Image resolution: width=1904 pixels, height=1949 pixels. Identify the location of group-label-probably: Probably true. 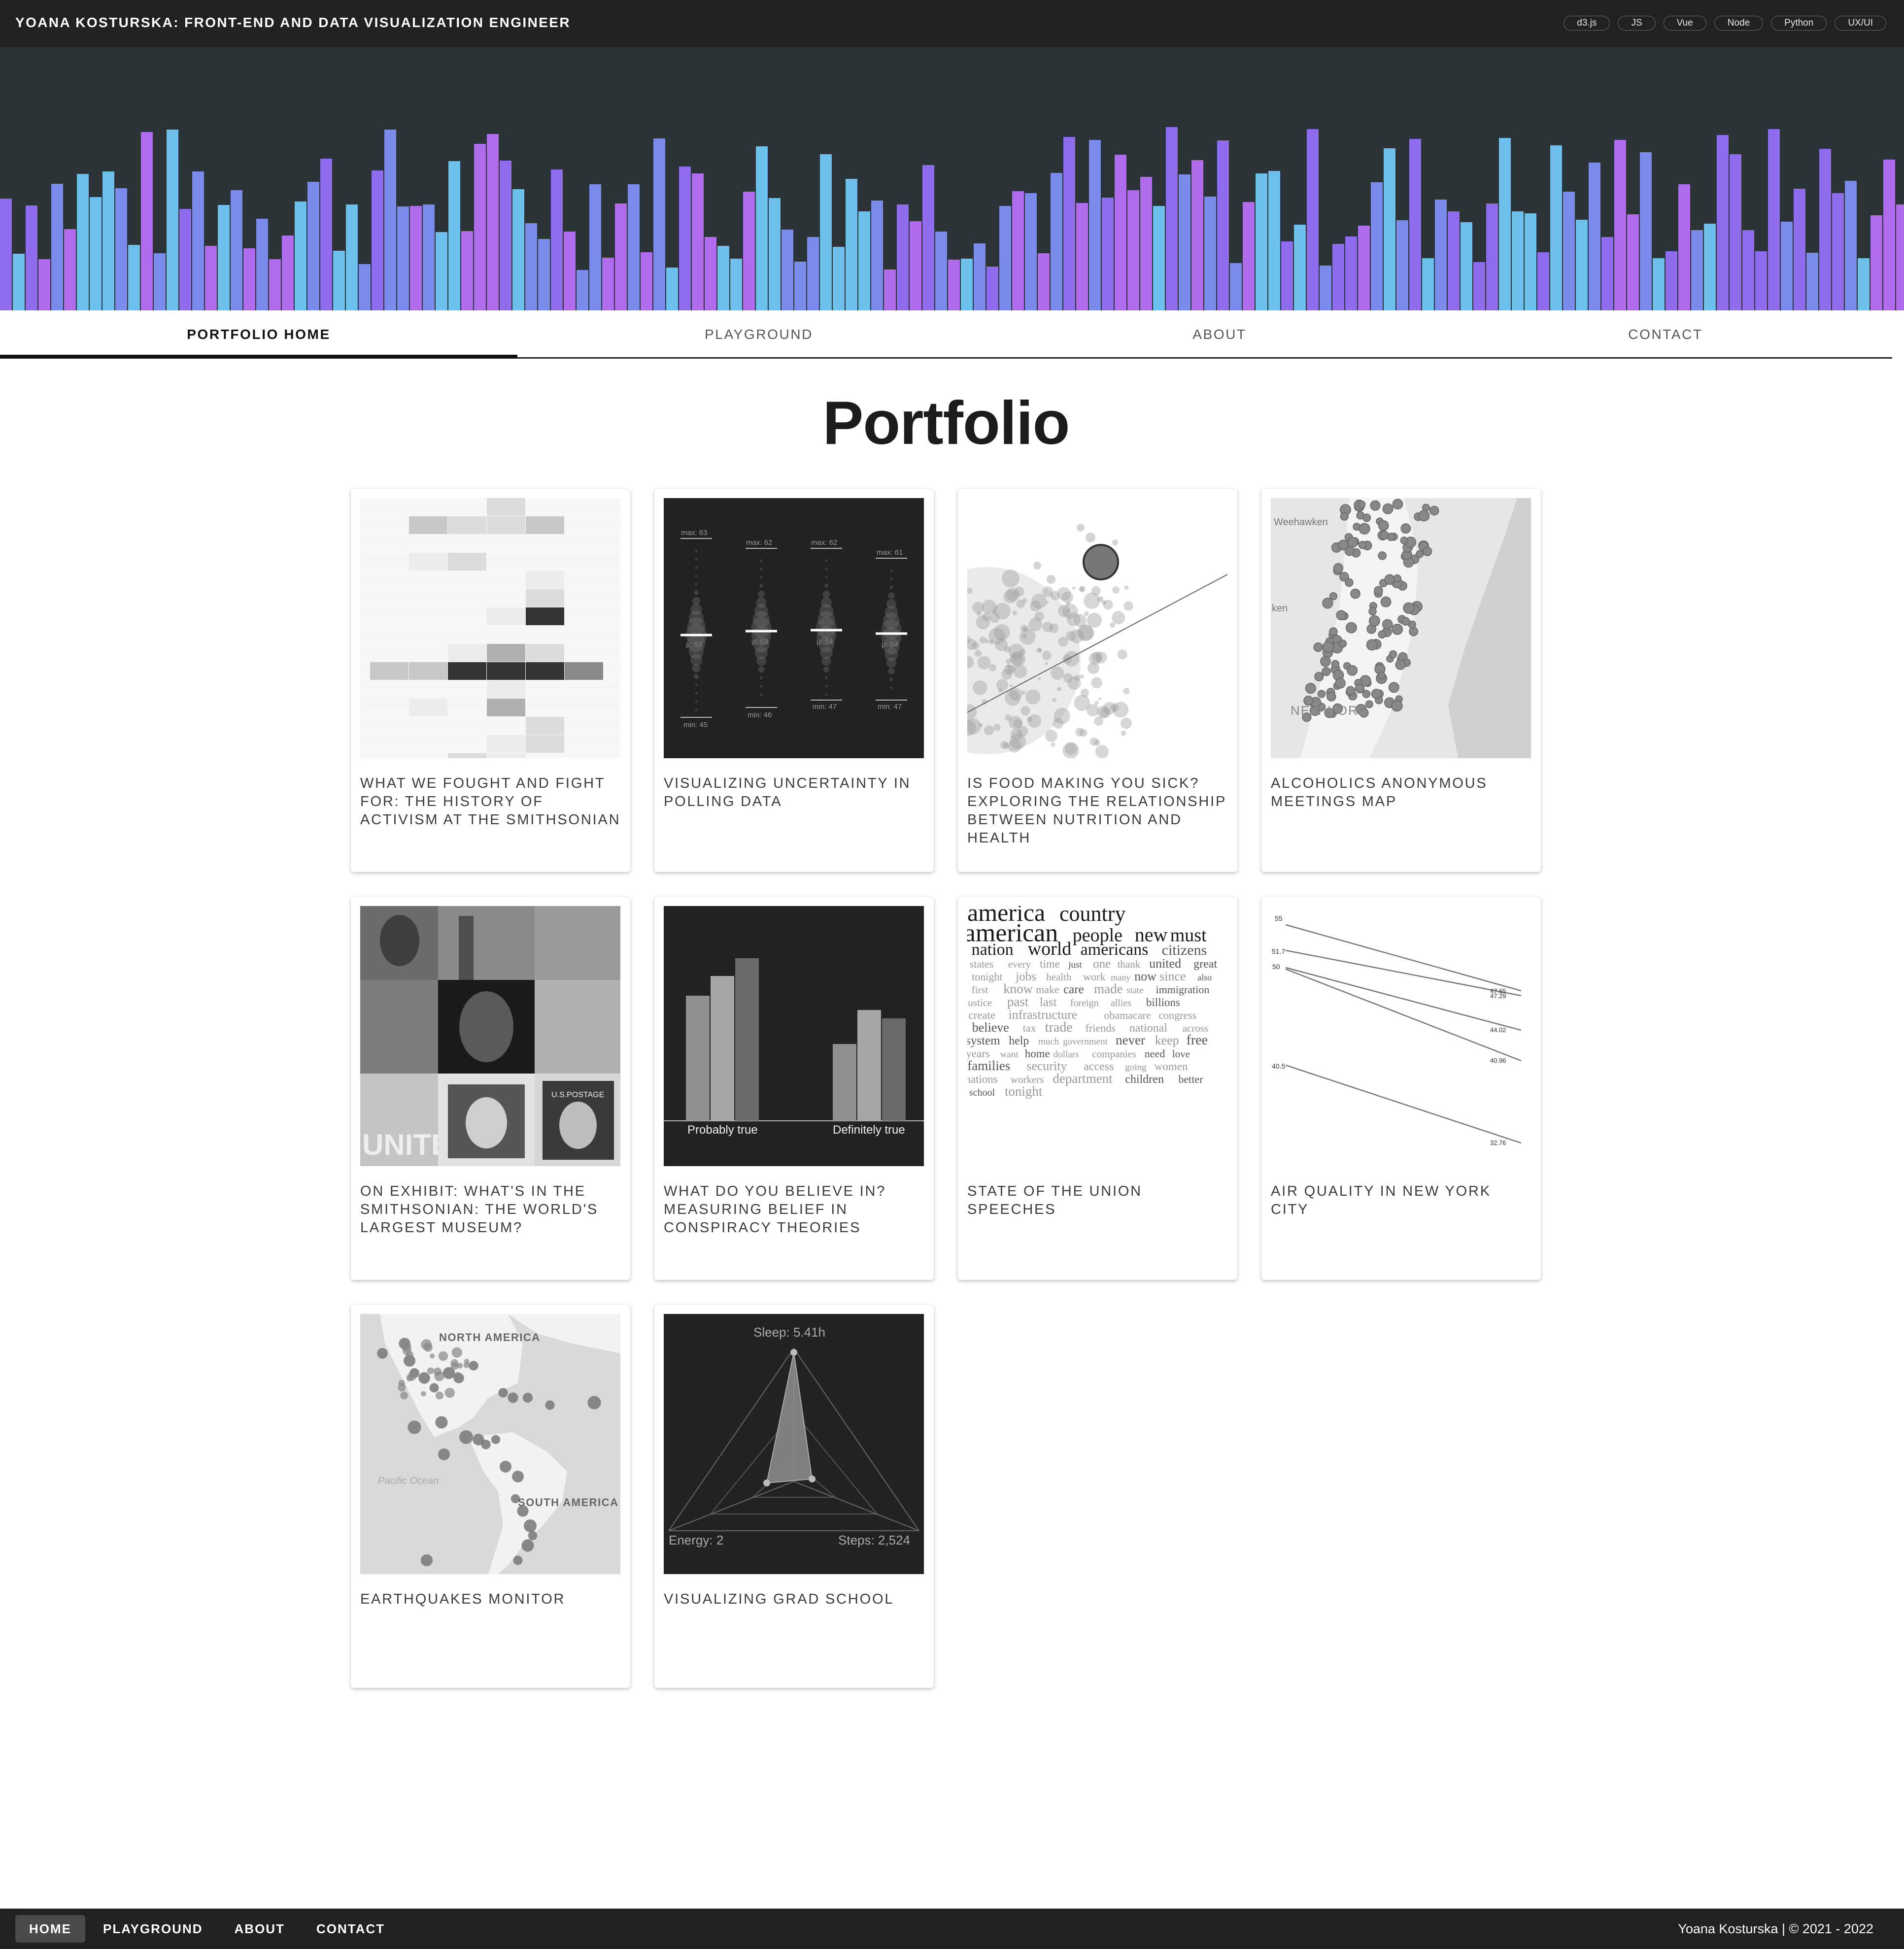
(722, 1130).